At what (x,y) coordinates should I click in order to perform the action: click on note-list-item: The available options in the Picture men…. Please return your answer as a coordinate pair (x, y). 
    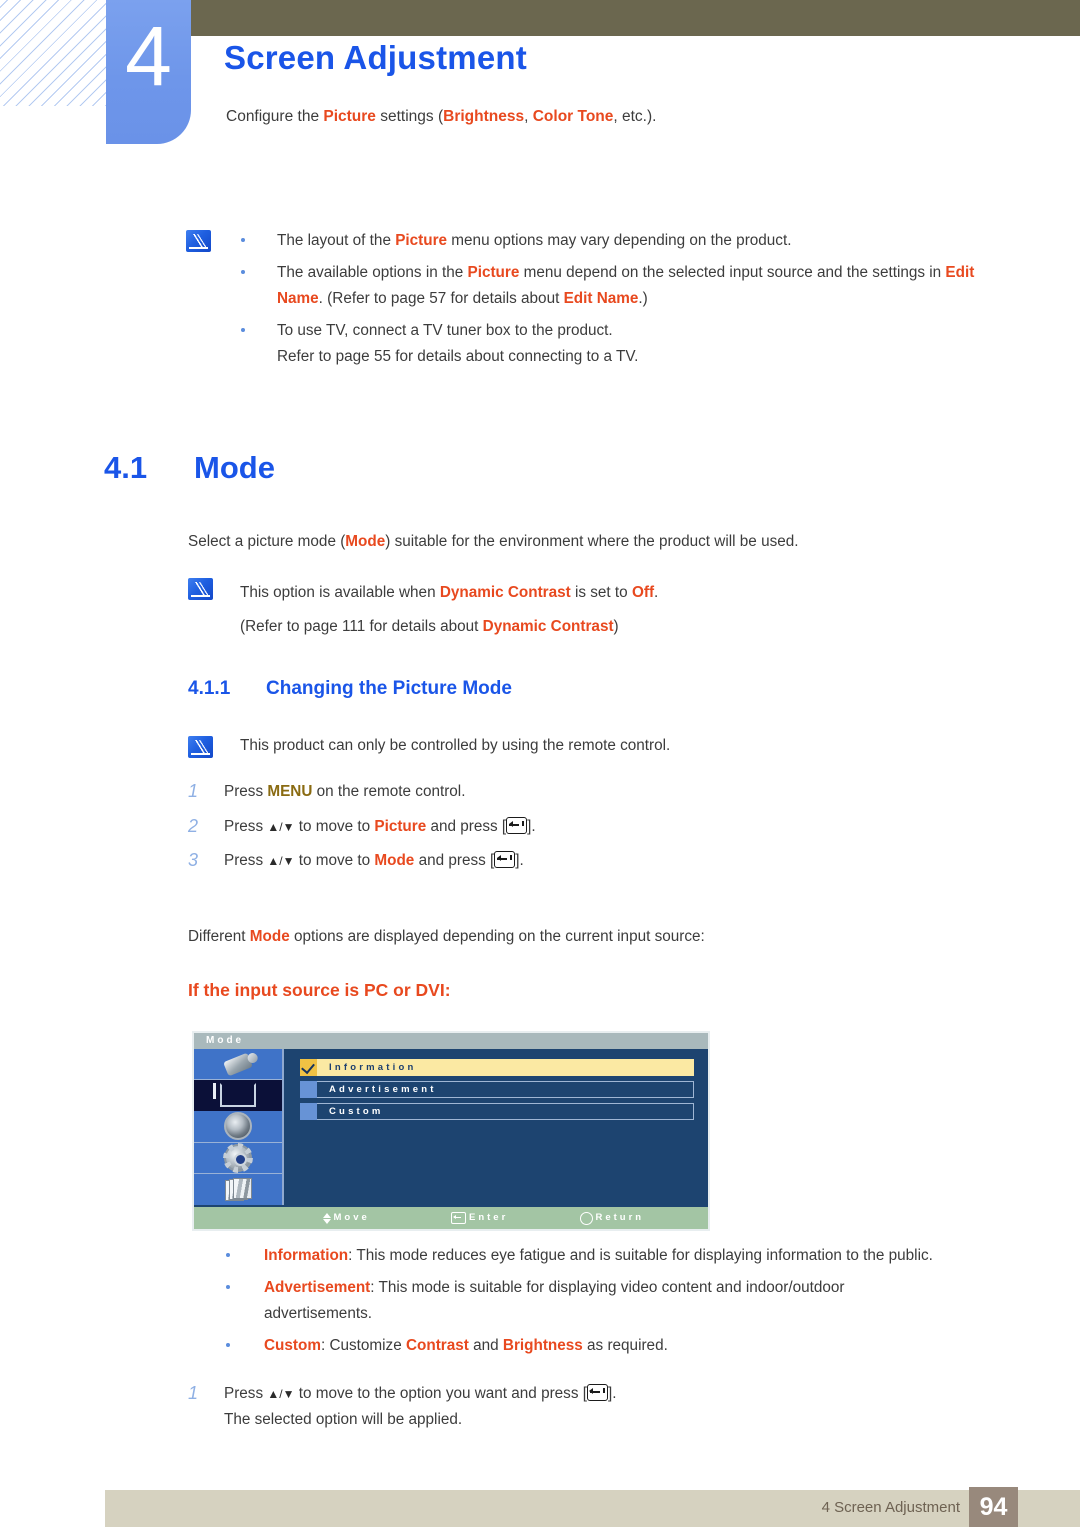
    Looking at the image, I should click on (628, 286).